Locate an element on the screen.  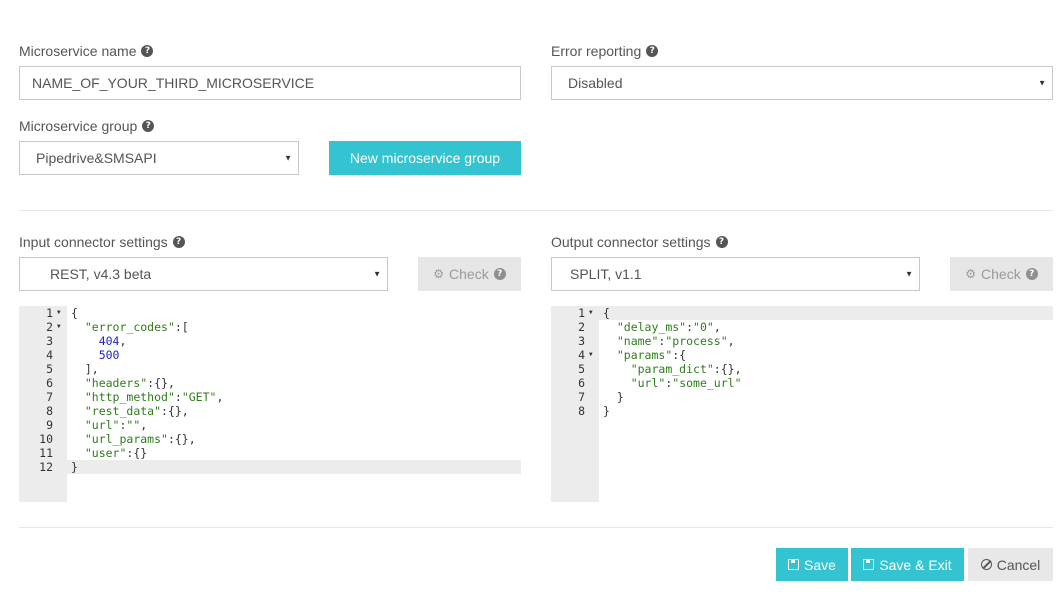
code-line: 7 "http_method":"GET", is located at coordinates (270, 397).